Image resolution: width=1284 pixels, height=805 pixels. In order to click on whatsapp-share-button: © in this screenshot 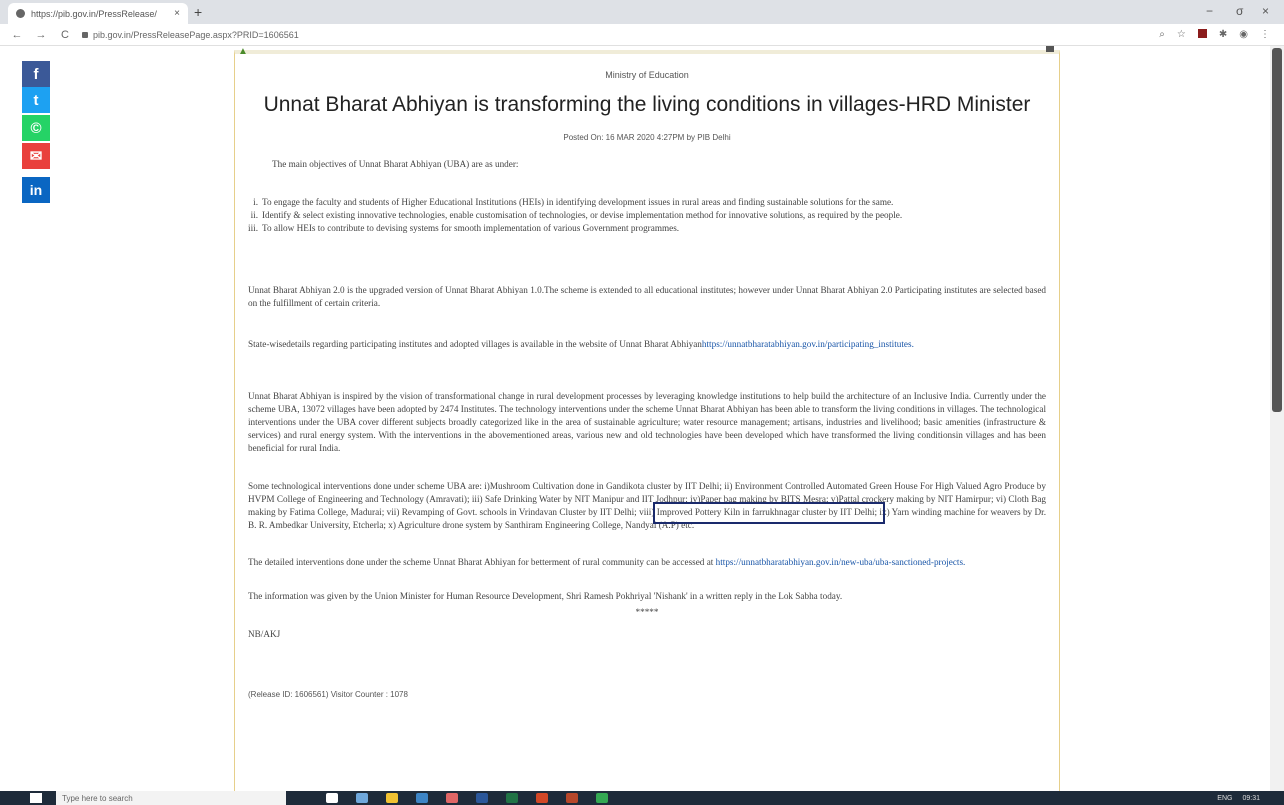, I will do `click(36, 128)`.